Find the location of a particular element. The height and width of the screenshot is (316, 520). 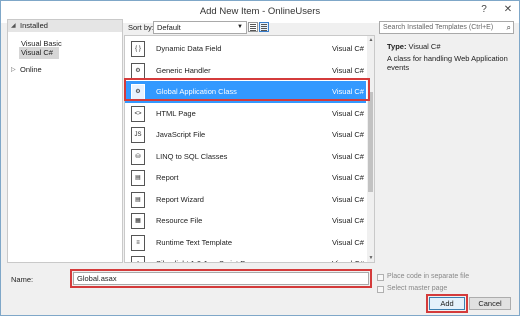

template-item: ▦ Resource File Visual C# is located at coordinates (245, 221).